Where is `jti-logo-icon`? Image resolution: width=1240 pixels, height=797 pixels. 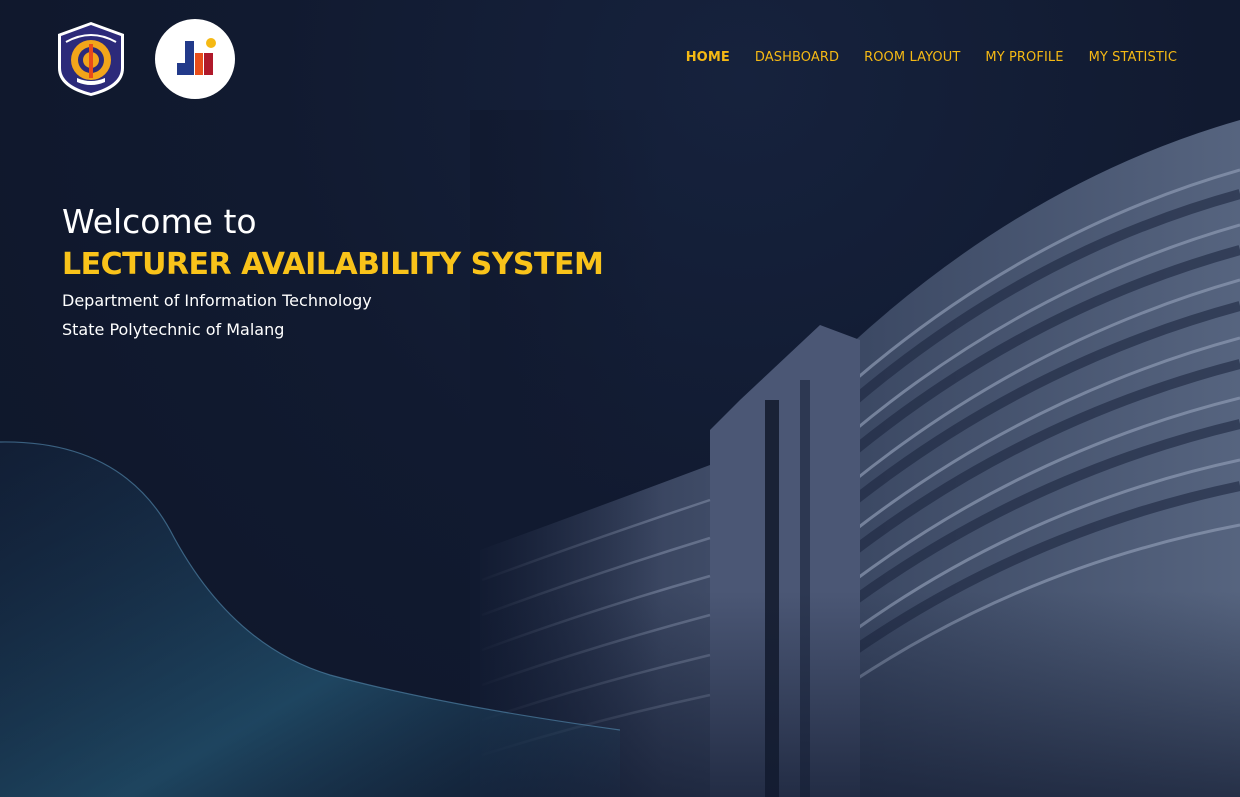
jti-logo-icon is located at coordinates (195, 59).